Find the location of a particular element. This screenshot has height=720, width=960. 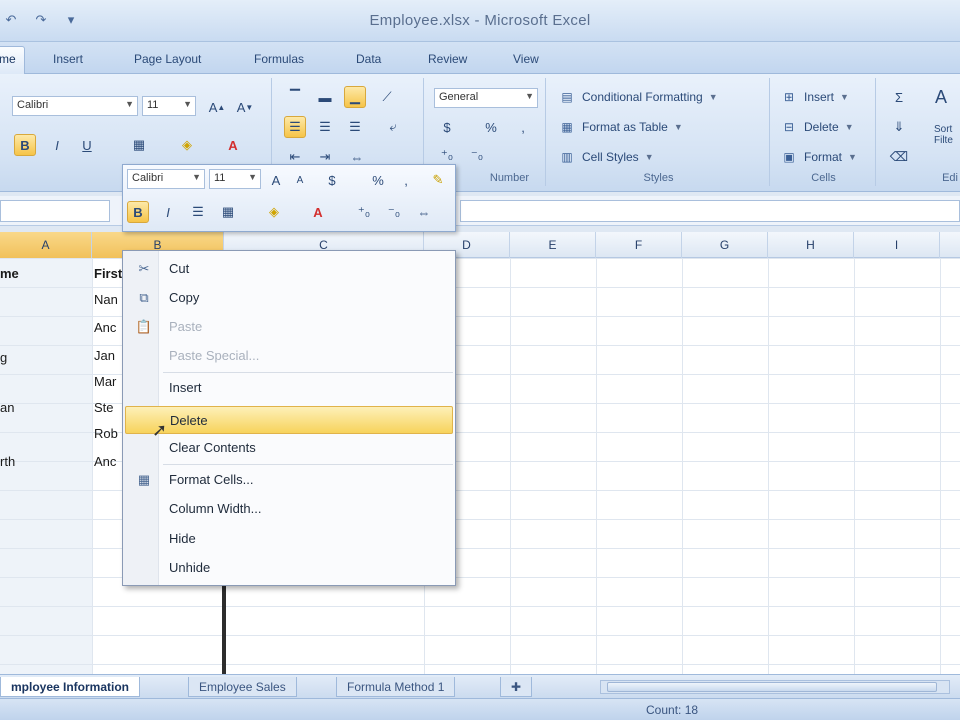

cell-b1: First is located at coordinates (108, 273).